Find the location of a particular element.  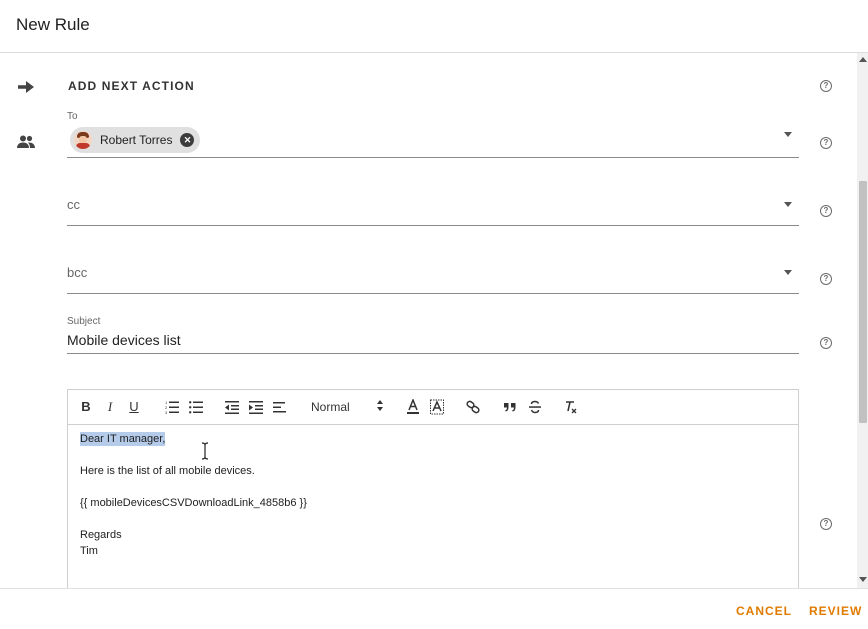

cancel-button: CANCEL is located at coordinates (764, 611).